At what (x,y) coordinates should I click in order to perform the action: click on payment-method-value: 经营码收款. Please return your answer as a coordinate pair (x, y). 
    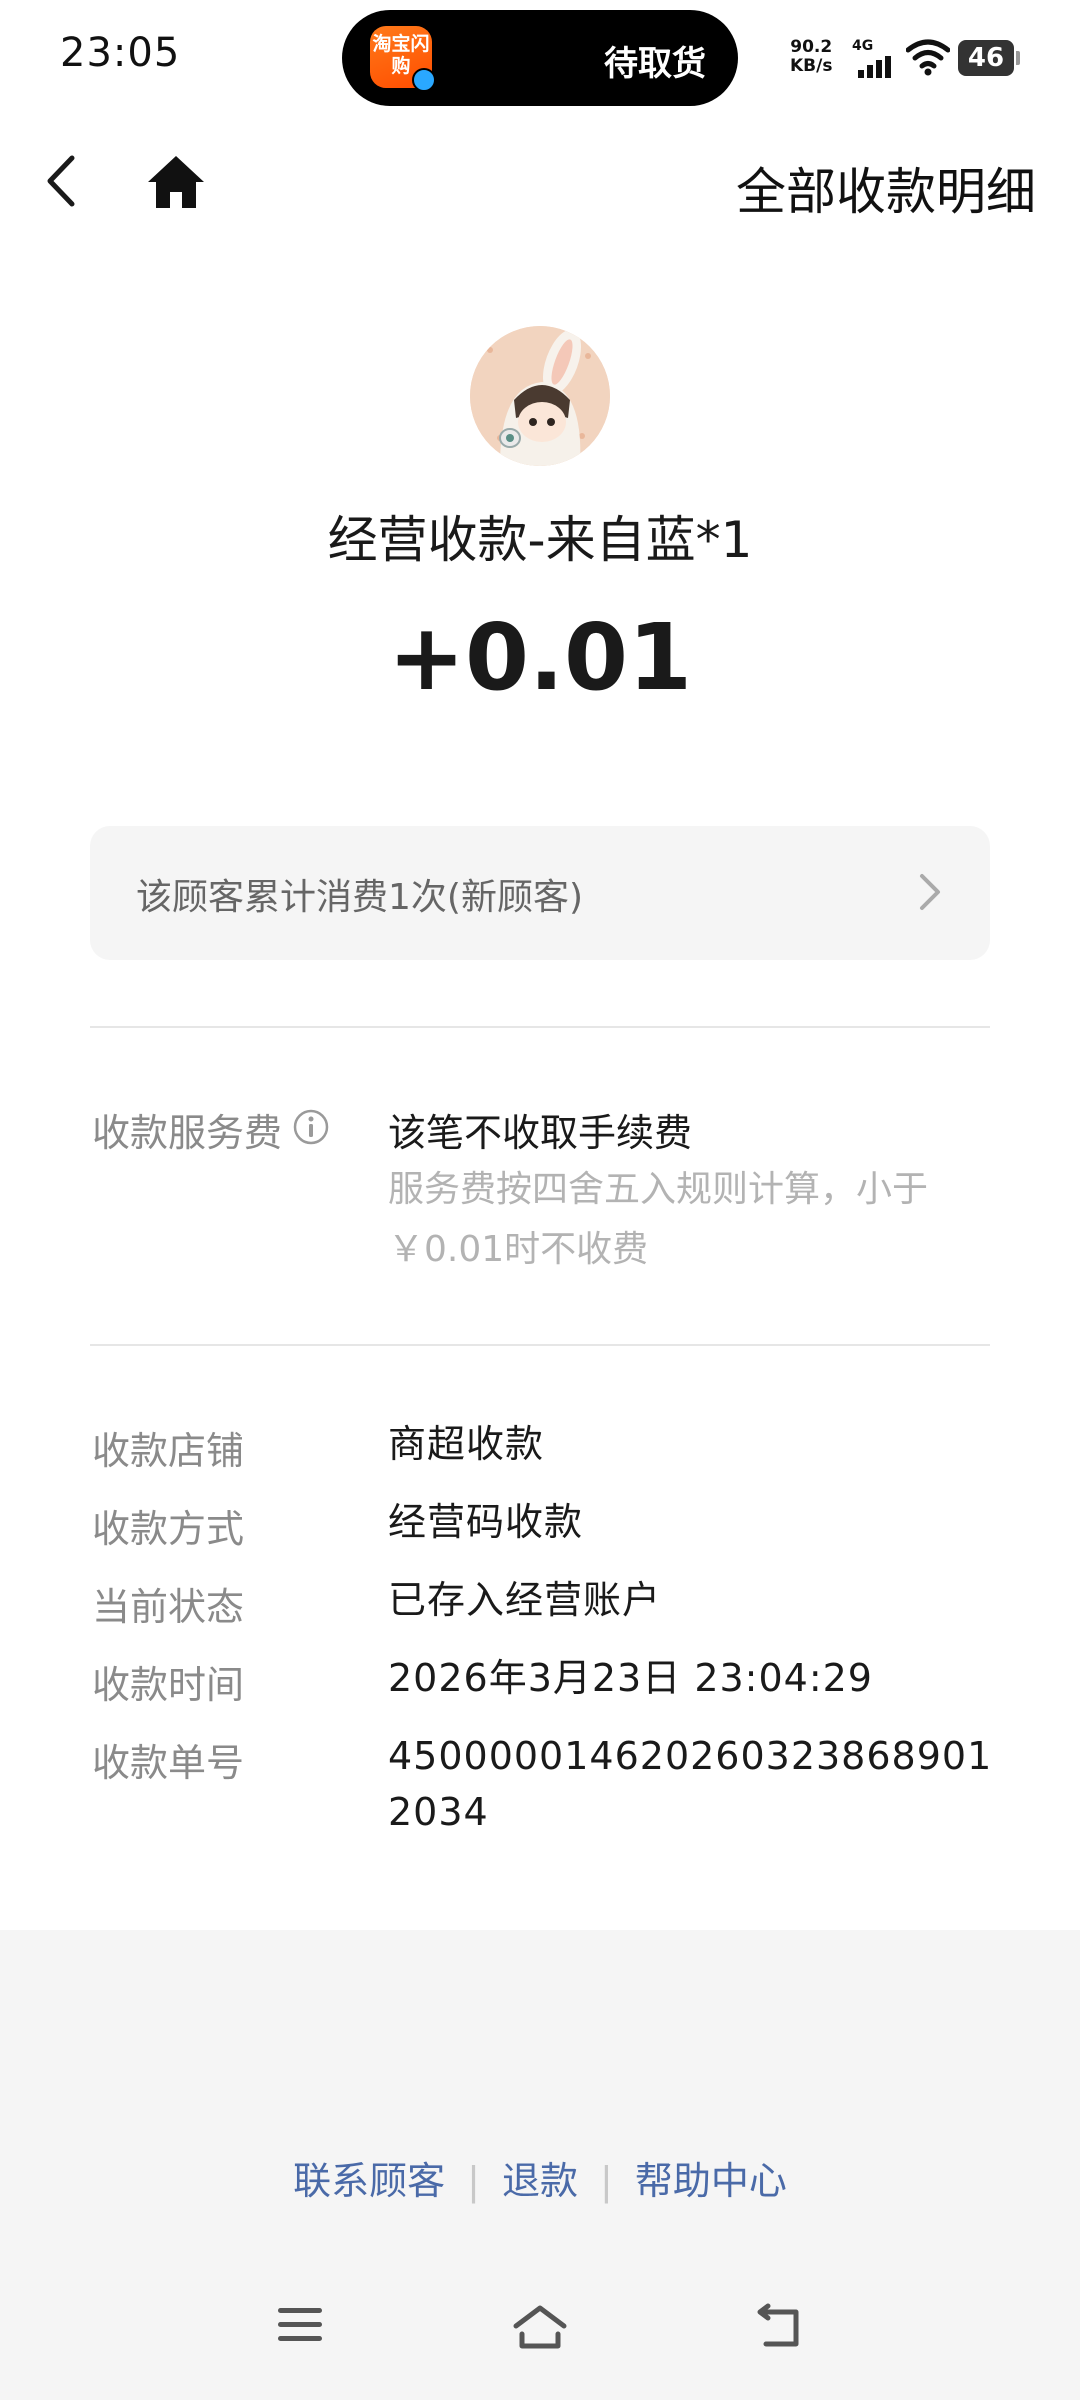
    Looking at the image, I should click on (486, 1522).